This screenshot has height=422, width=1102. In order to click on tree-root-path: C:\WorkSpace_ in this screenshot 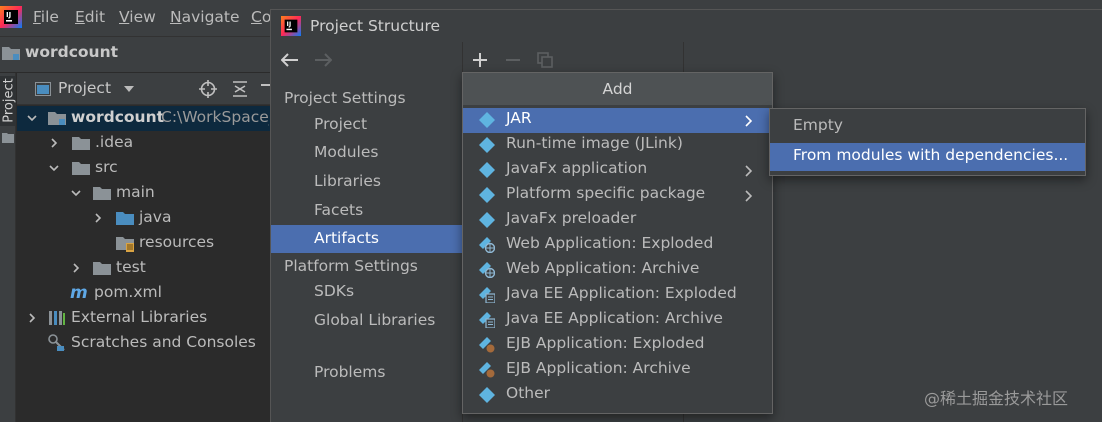, I will do `click(215, 117)`.